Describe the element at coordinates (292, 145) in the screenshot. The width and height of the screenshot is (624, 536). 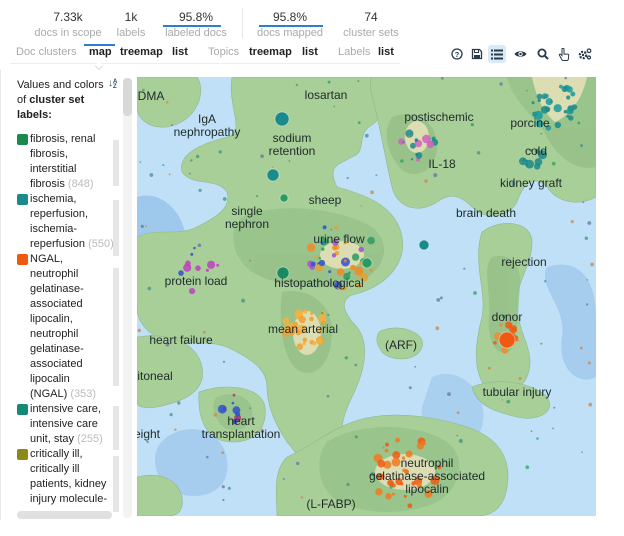
I see `cluster-label: sodium retention` at that location.